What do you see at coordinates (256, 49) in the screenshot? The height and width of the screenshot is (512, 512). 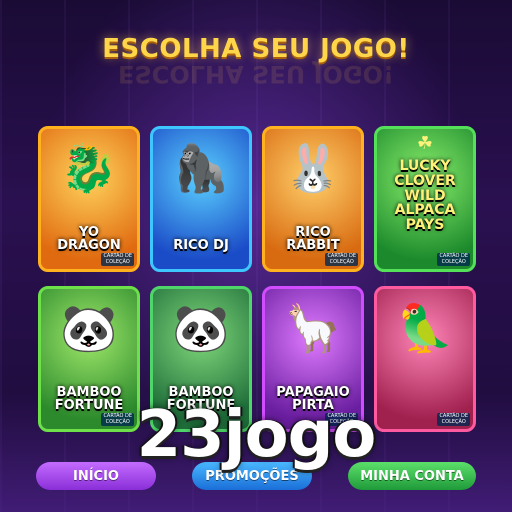 I see `page-title: ESCOLHA SEU JOGO!` at bounding box center [256, 49].